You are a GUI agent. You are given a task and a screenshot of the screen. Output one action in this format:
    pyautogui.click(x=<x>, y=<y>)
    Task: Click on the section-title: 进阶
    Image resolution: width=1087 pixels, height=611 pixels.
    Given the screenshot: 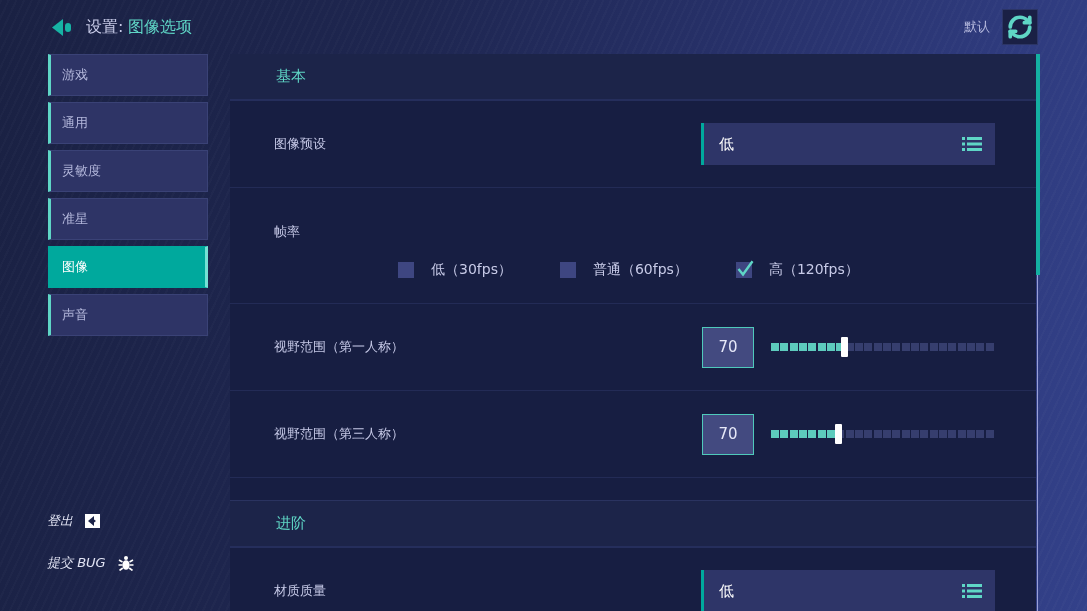 What is the action you would take?
    pyautogui.click(x=291, y=523)
    